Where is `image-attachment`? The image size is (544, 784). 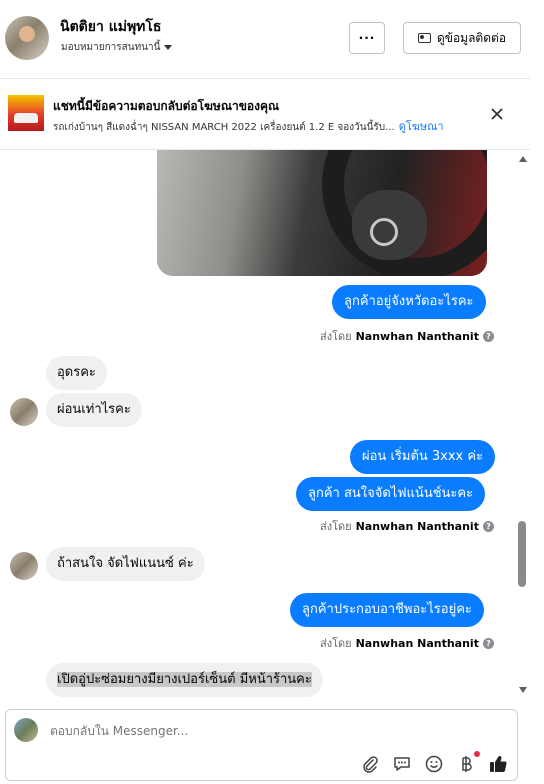 image-attachment is located at coordinates (322, 213).